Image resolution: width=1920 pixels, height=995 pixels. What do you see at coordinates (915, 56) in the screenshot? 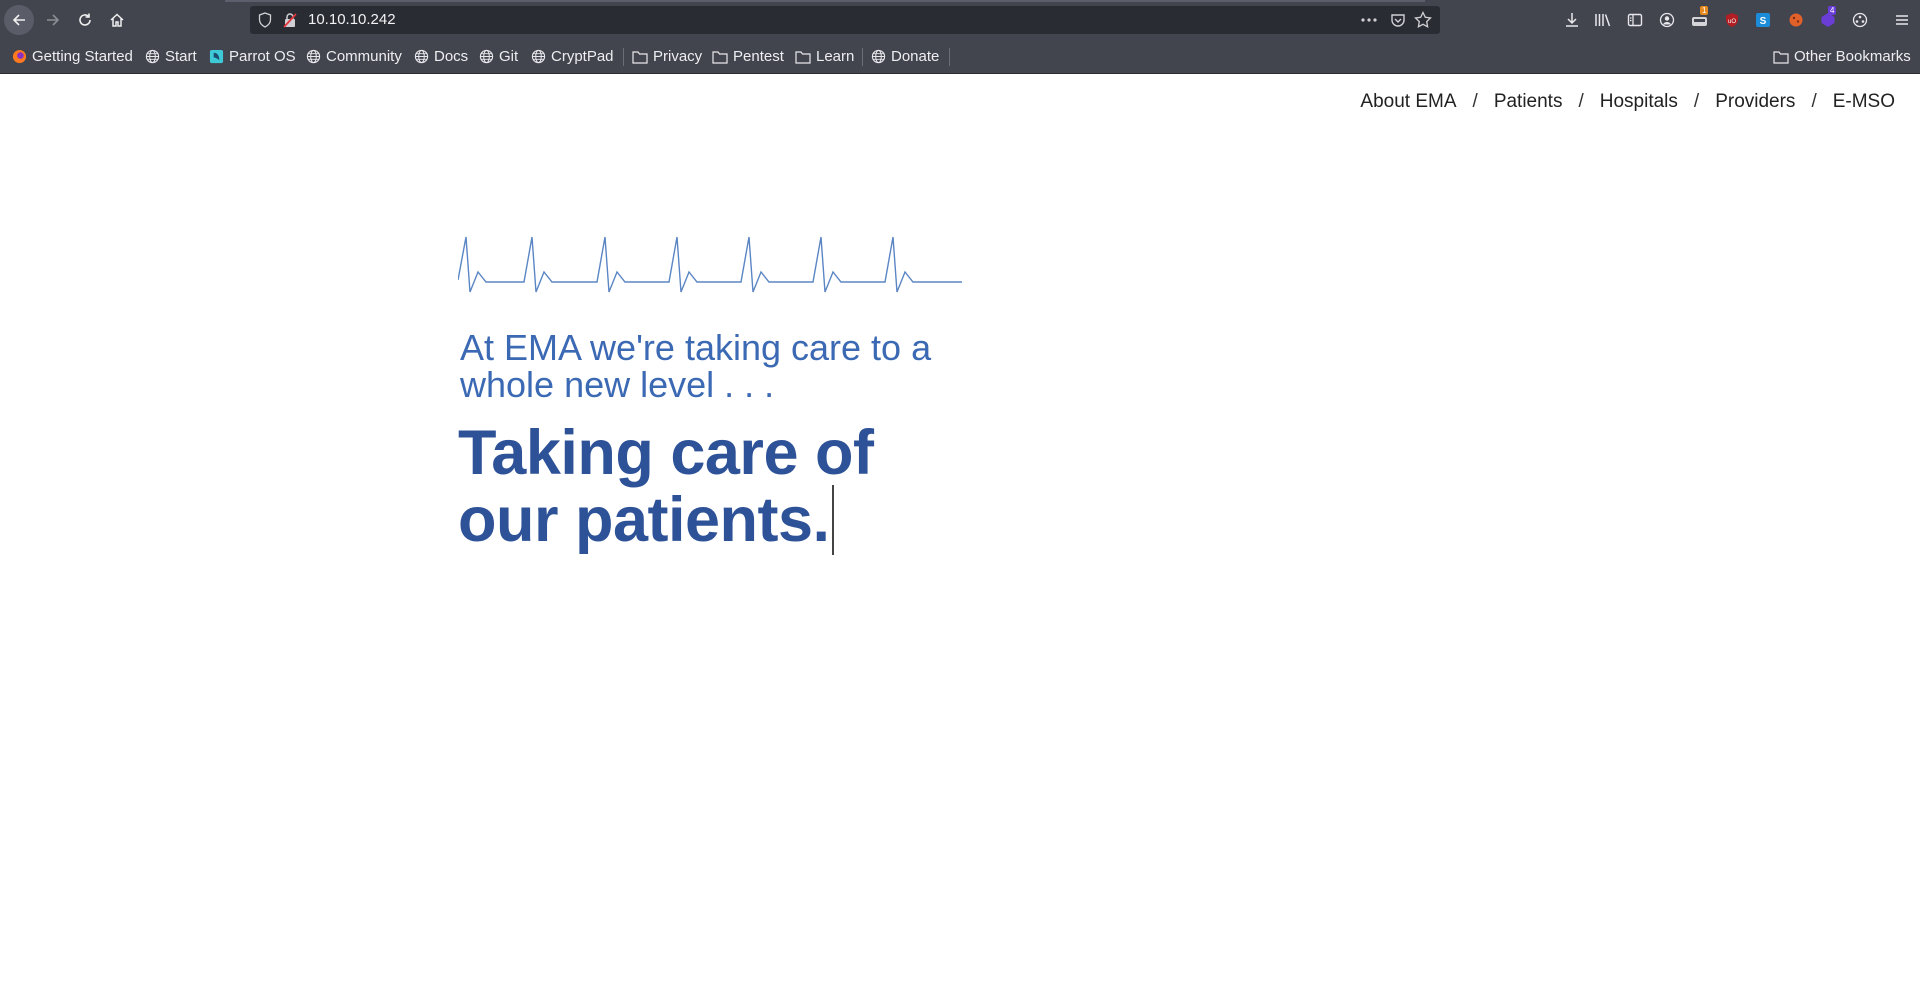
I see `bookmark-label: Donate` at bounding box center [915, 56].